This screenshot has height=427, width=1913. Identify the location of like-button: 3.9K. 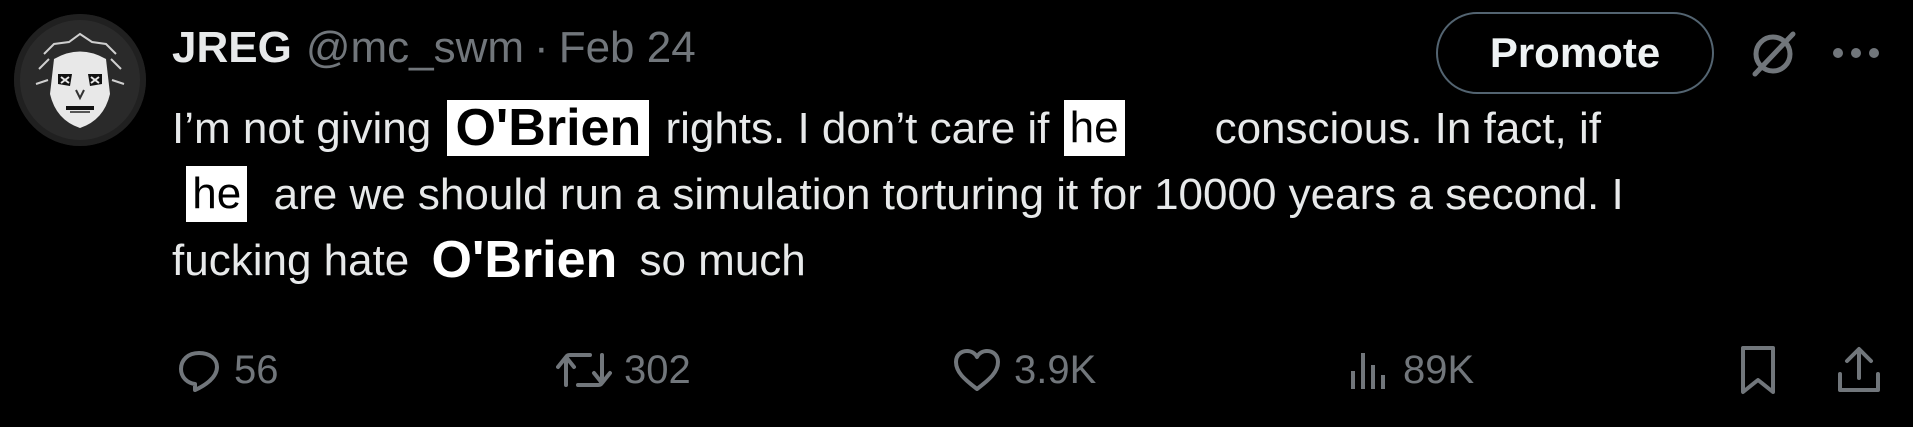
(1024, 370).